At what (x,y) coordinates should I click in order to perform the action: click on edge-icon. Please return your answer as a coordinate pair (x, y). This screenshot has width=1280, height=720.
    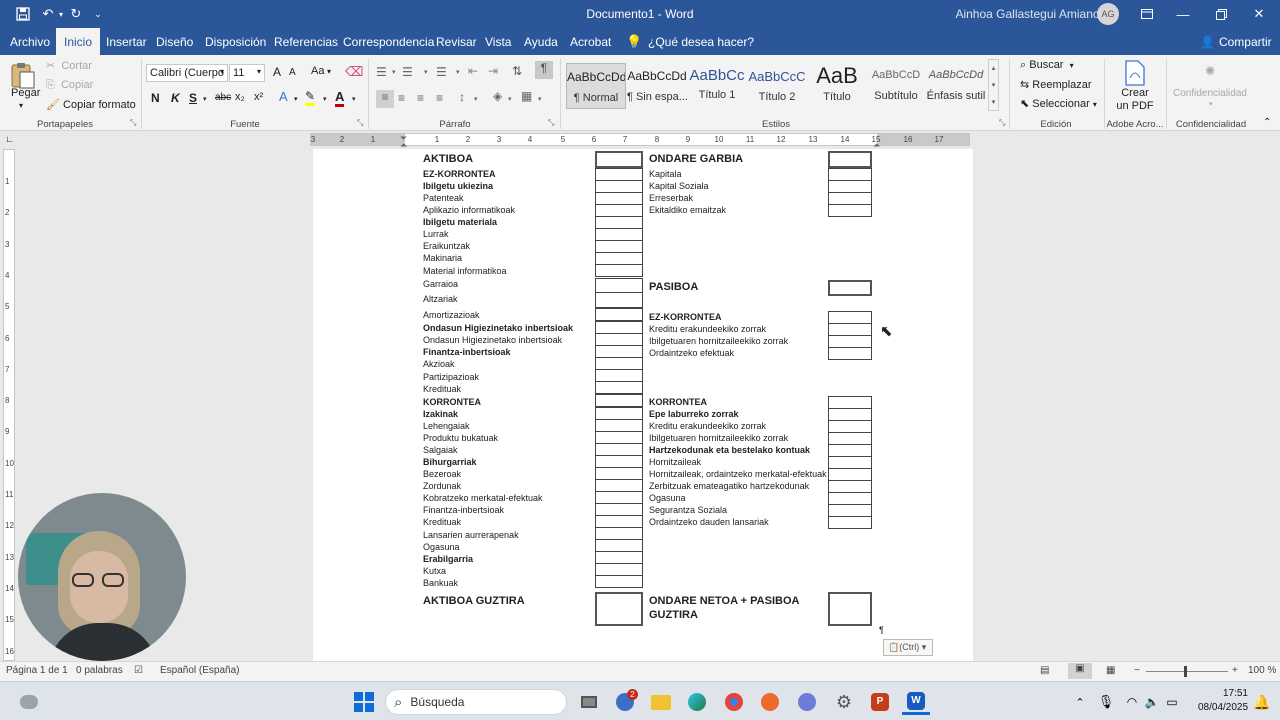
    Looking at the image, I should click on (697, 702).